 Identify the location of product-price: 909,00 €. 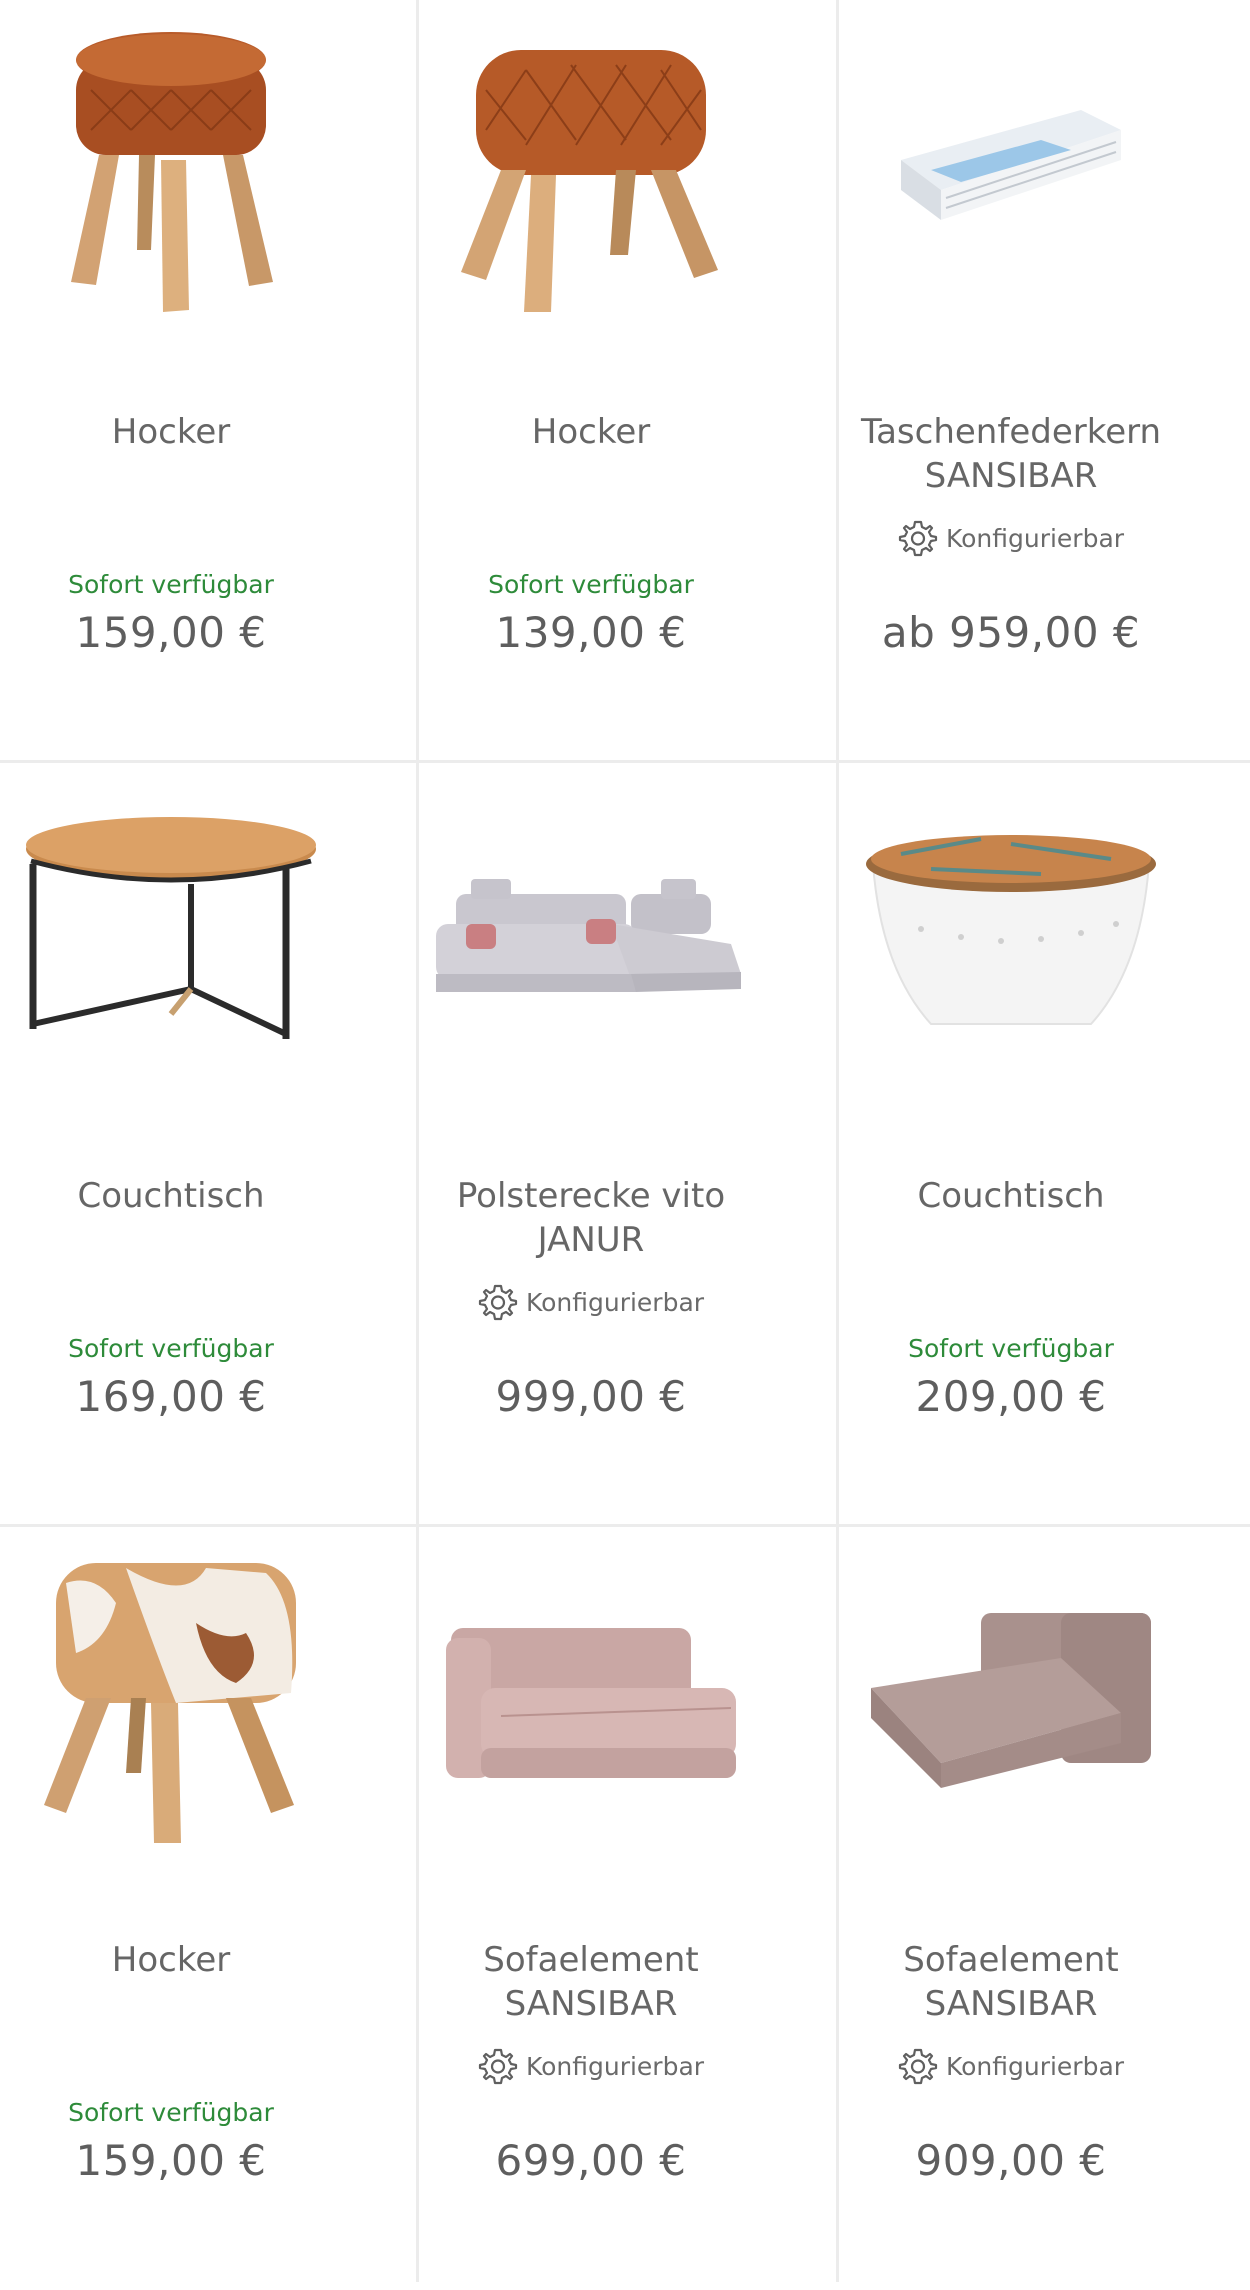
(1011, 2160).